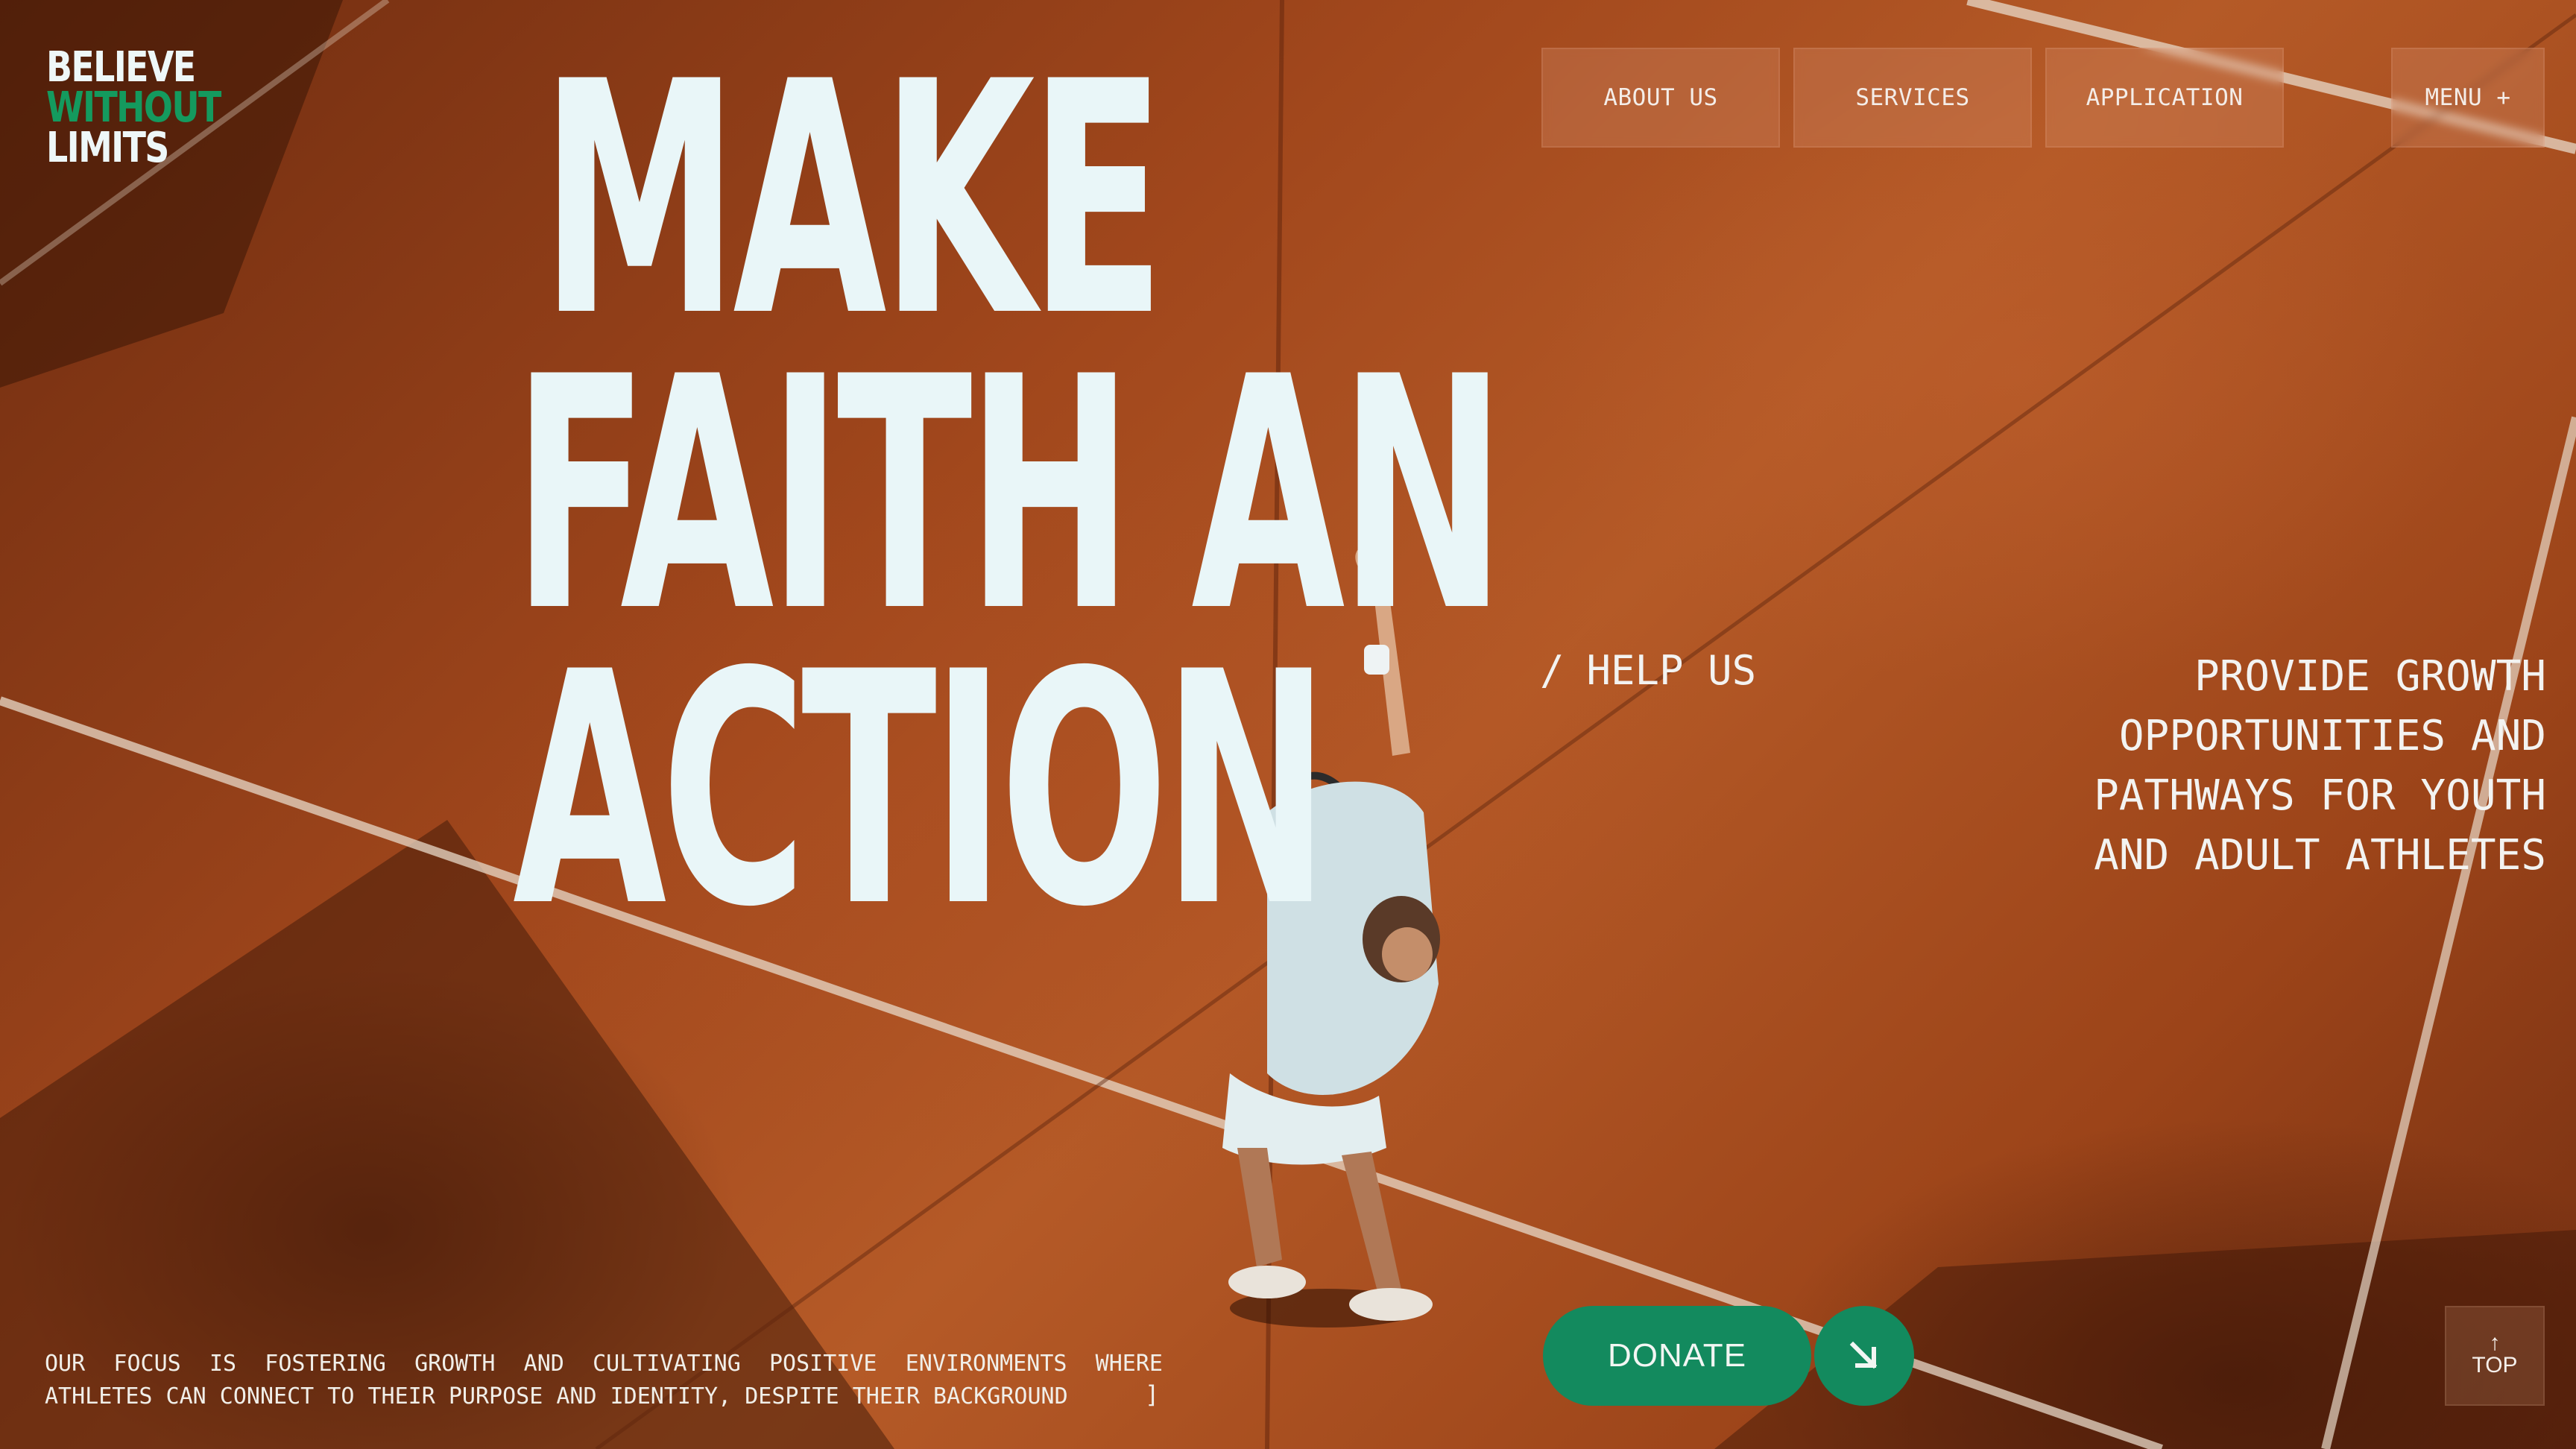  What do you see at coordinates (1010, 496) in the screenshot?
I see `headline-line-2: FAITH AN` at bounding box center [1010, 496].